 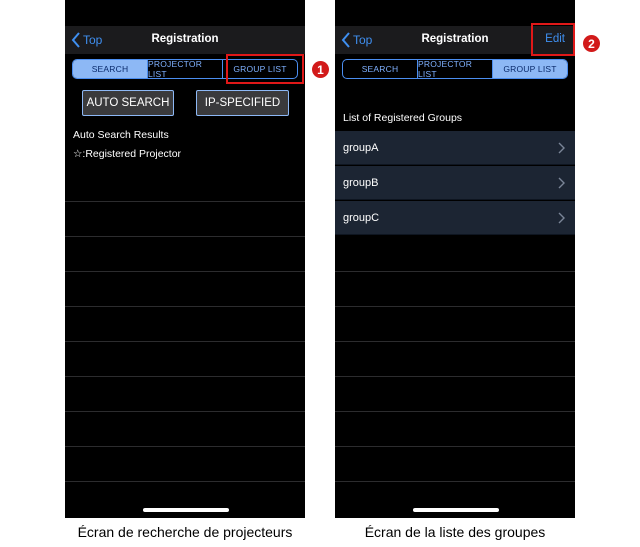 What do you see at coordinates (361, 218) in the screenshot?
I see `group-name: groupC` at bounding box center [361, 218].